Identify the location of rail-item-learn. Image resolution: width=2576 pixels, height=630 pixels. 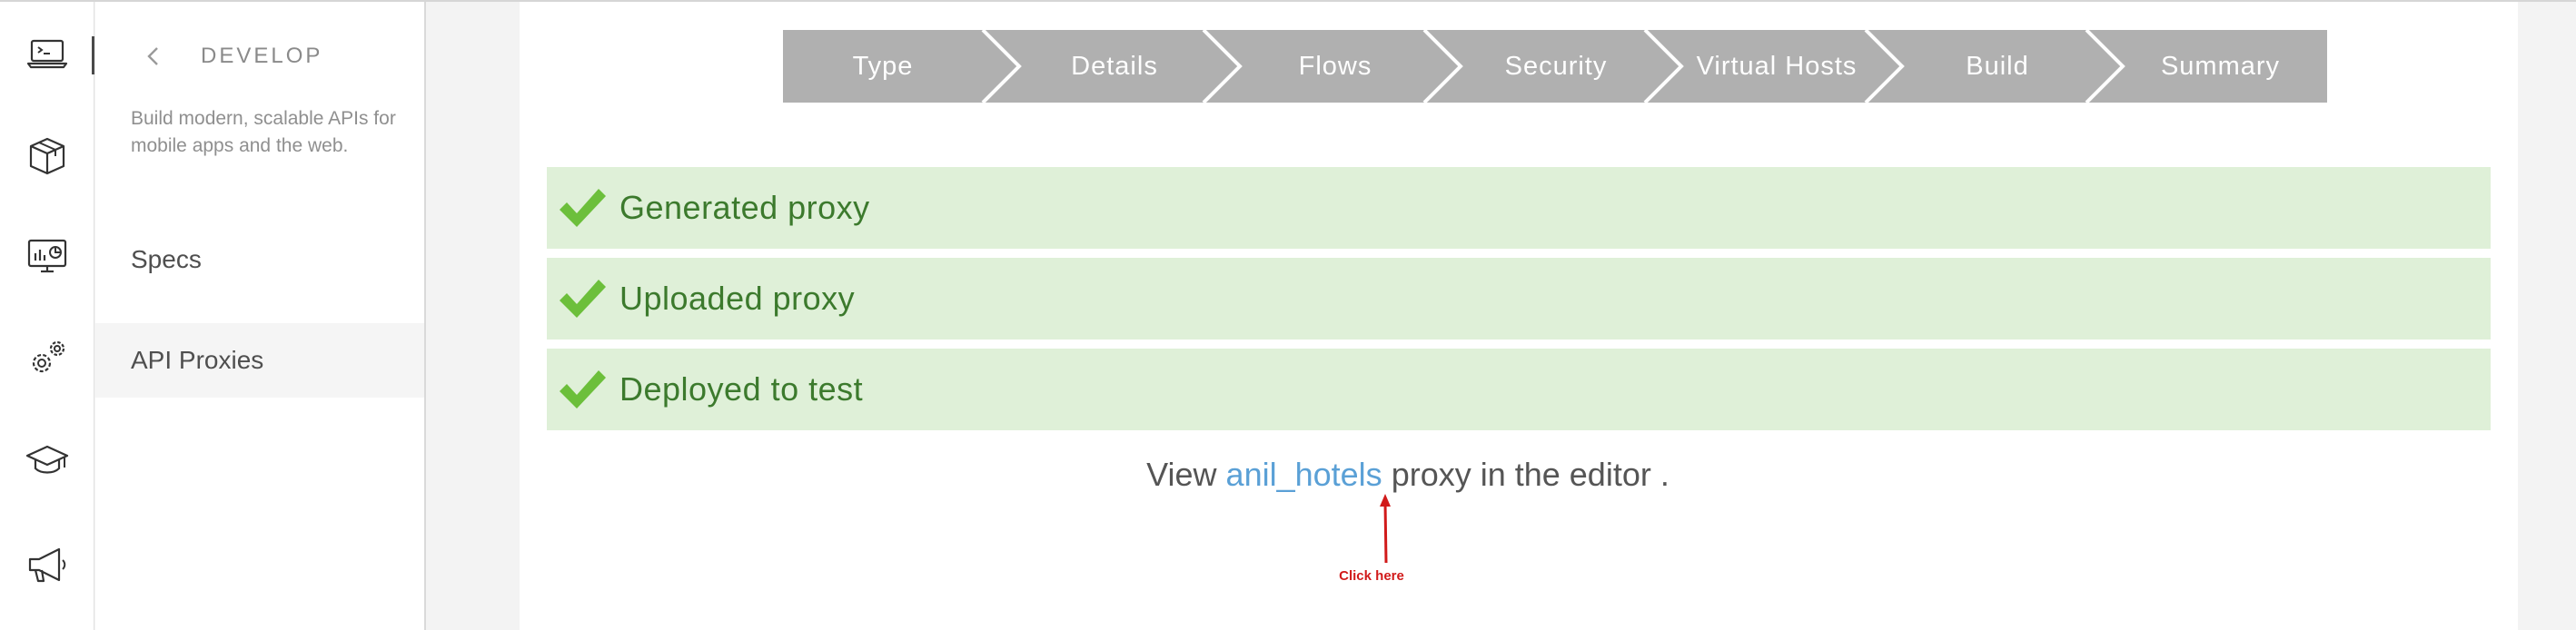
(47, 461).